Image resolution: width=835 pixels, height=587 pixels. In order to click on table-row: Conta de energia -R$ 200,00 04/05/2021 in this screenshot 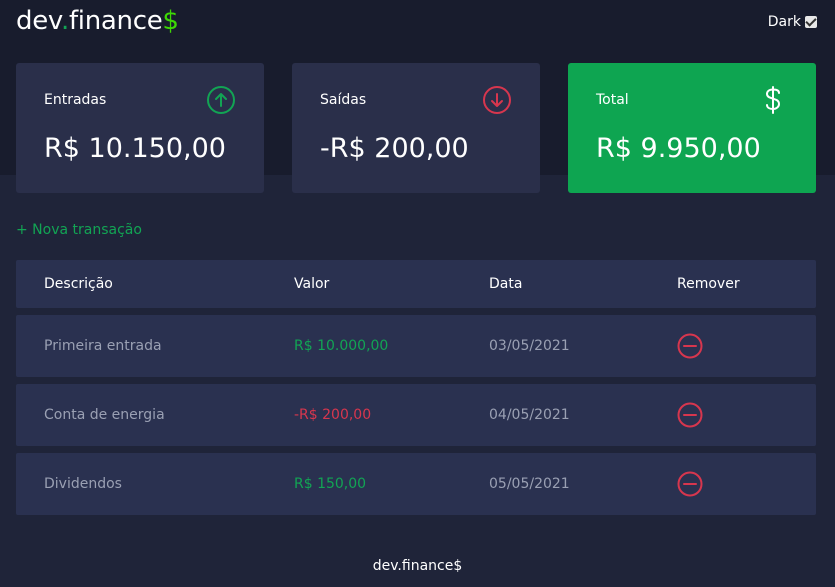, I will do `click(416, 415)`.